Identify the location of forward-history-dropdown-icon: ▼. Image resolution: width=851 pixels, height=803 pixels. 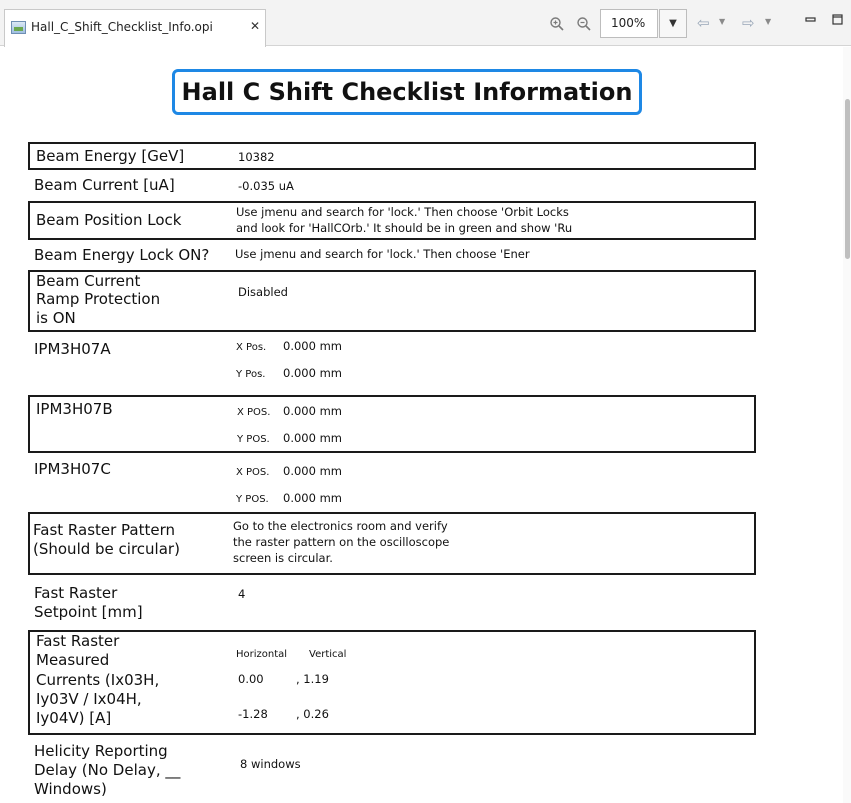
(768, 21).